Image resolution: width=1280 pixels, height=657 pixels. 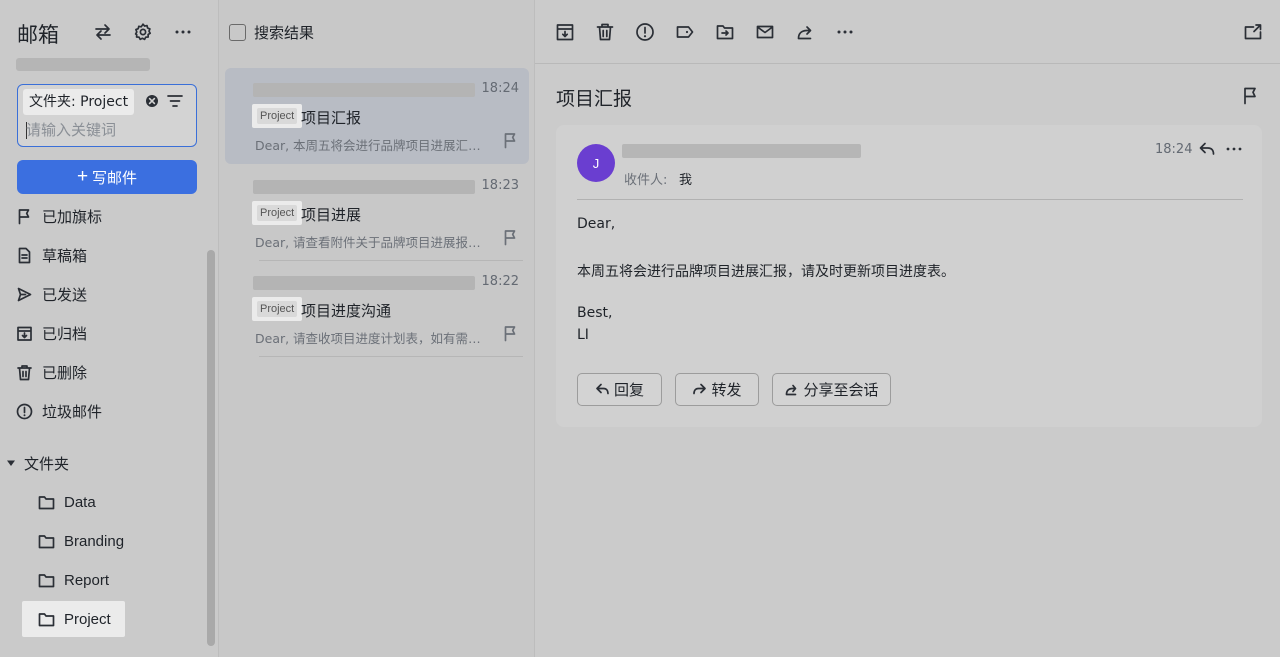 What do you see at coordinates (596, 163) in the screenshot?
I see `avatar: J` at bounding box center [596, 163].